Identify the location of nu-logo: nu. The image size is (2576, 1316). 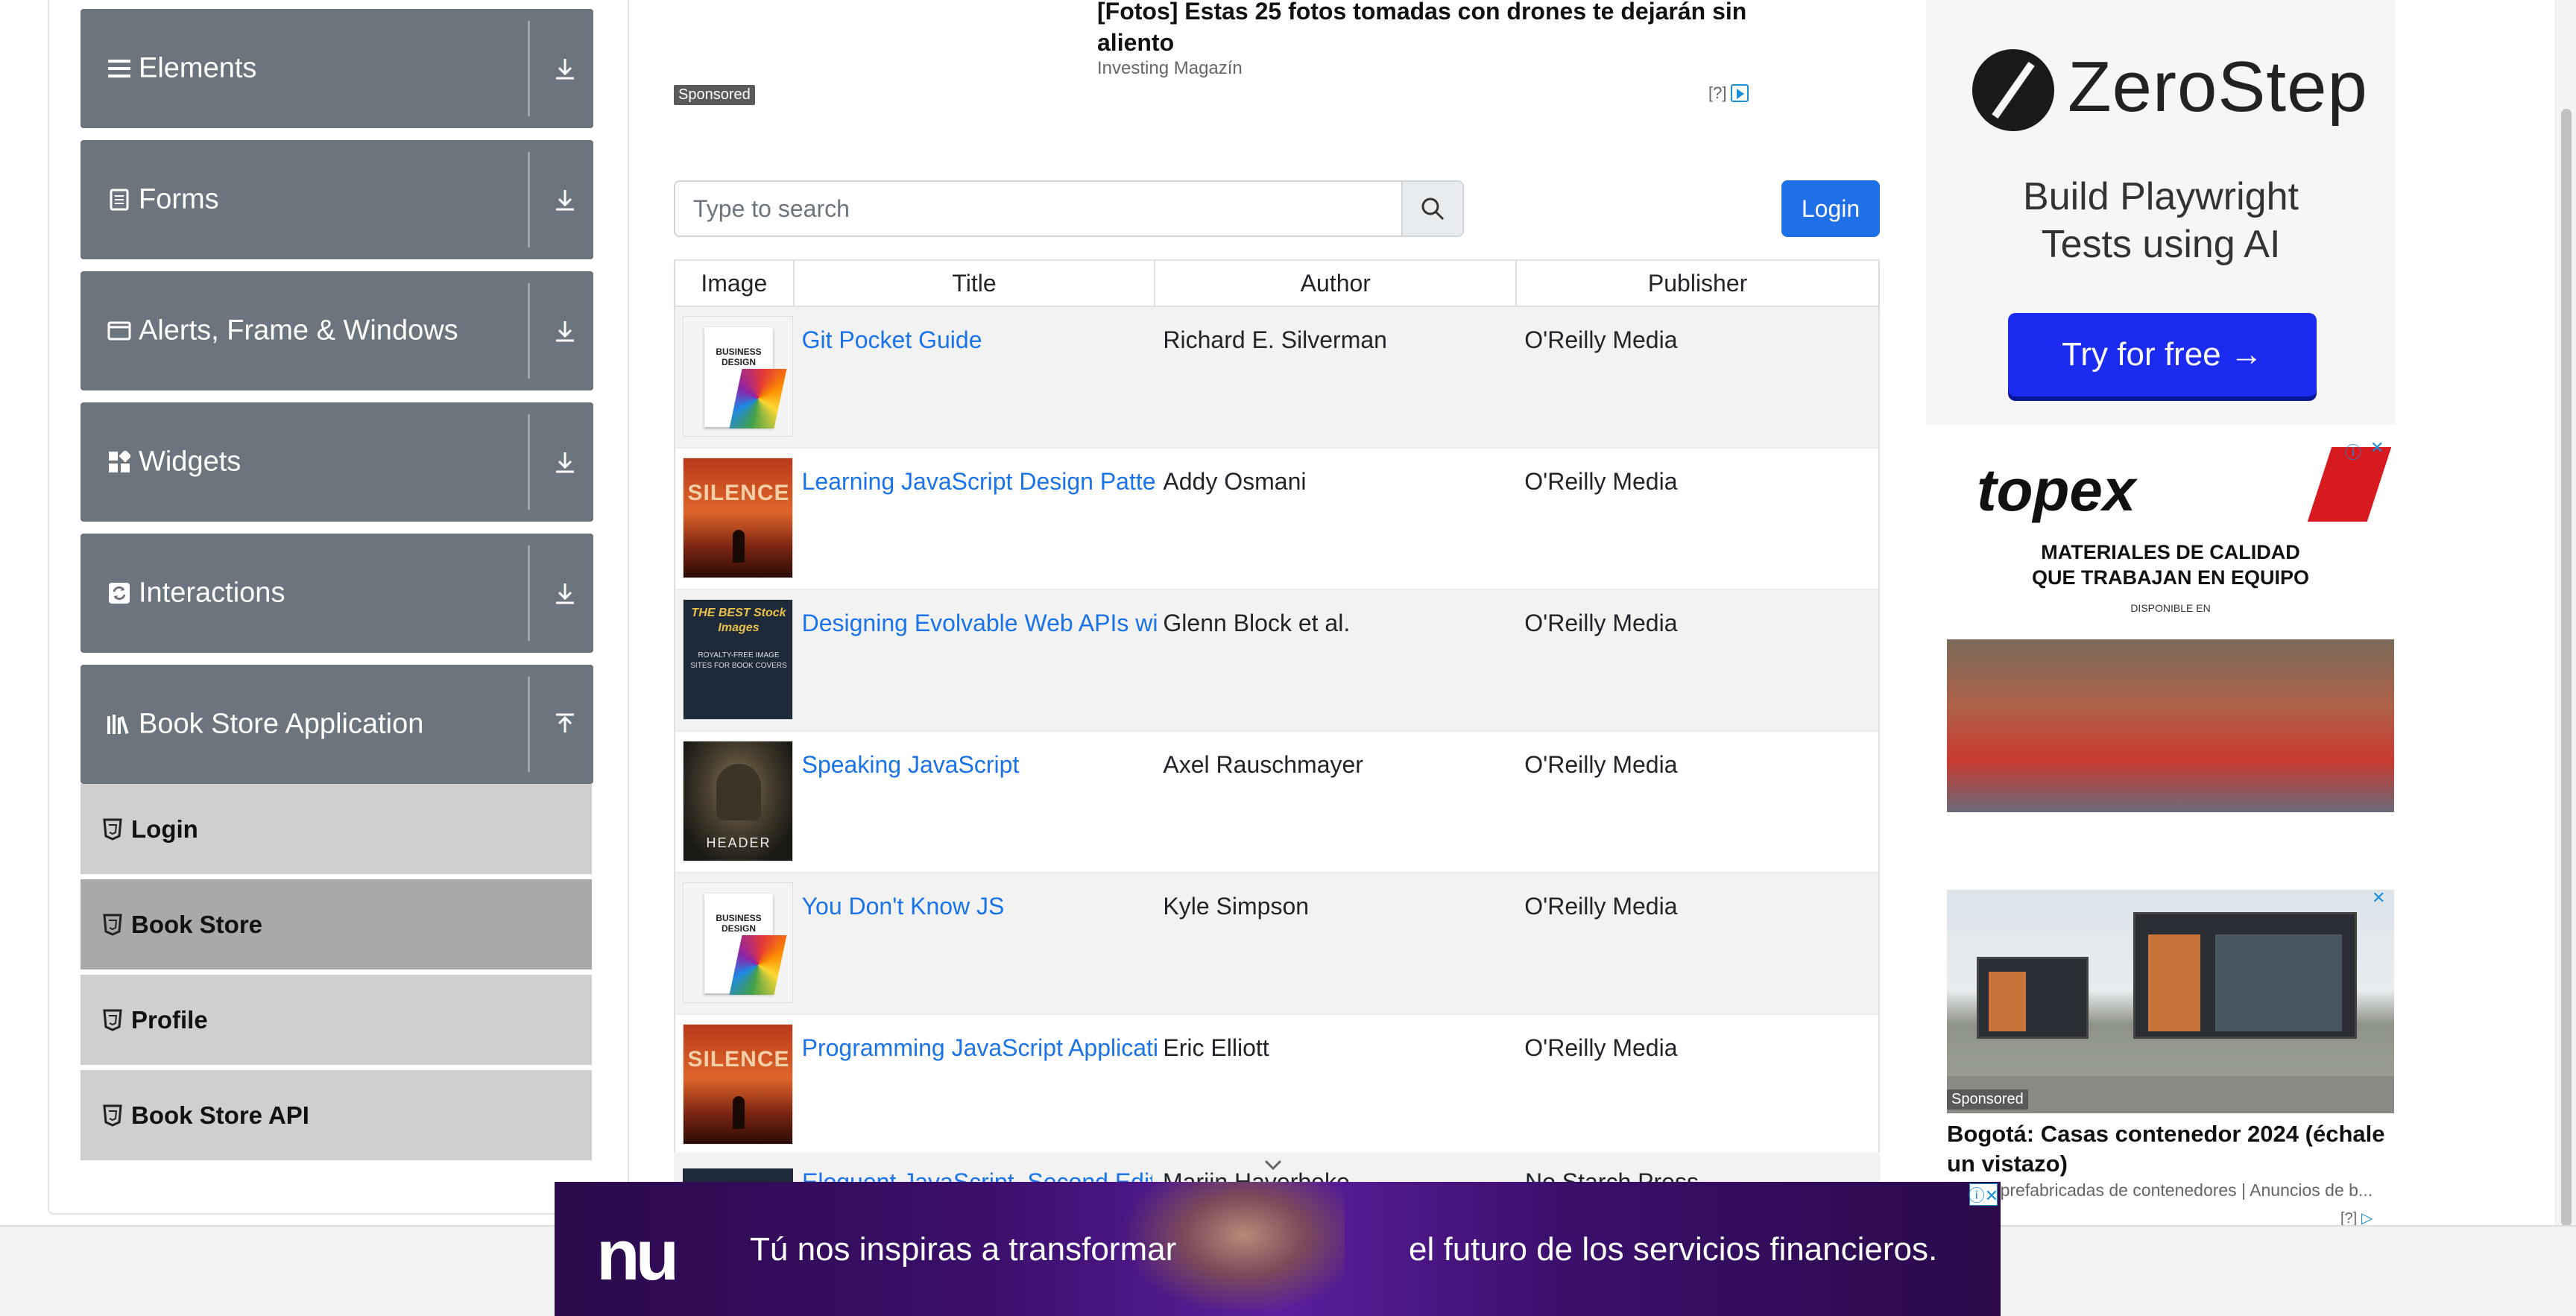
(637, 1255).